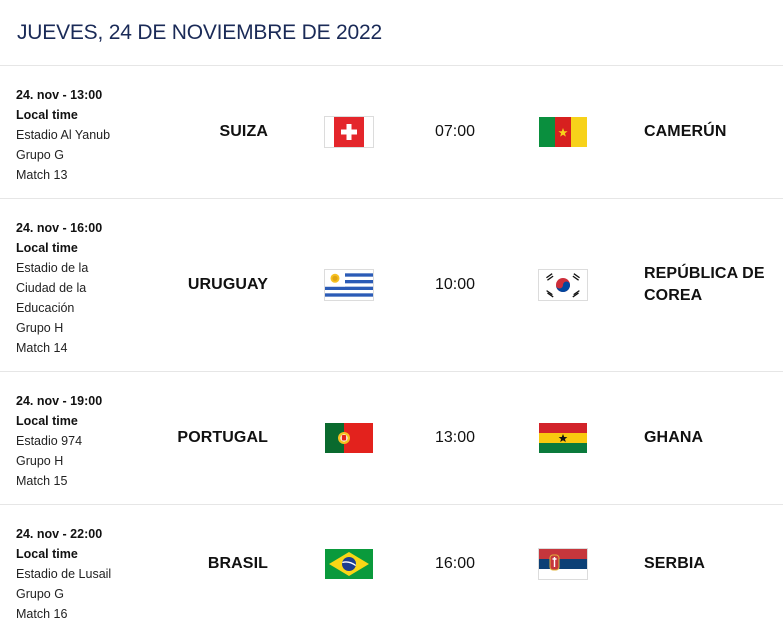  What do you see at coordinates (42, 481) in the screenshot?
I see `match-number: Match 15` at bounding box center [42, 481].